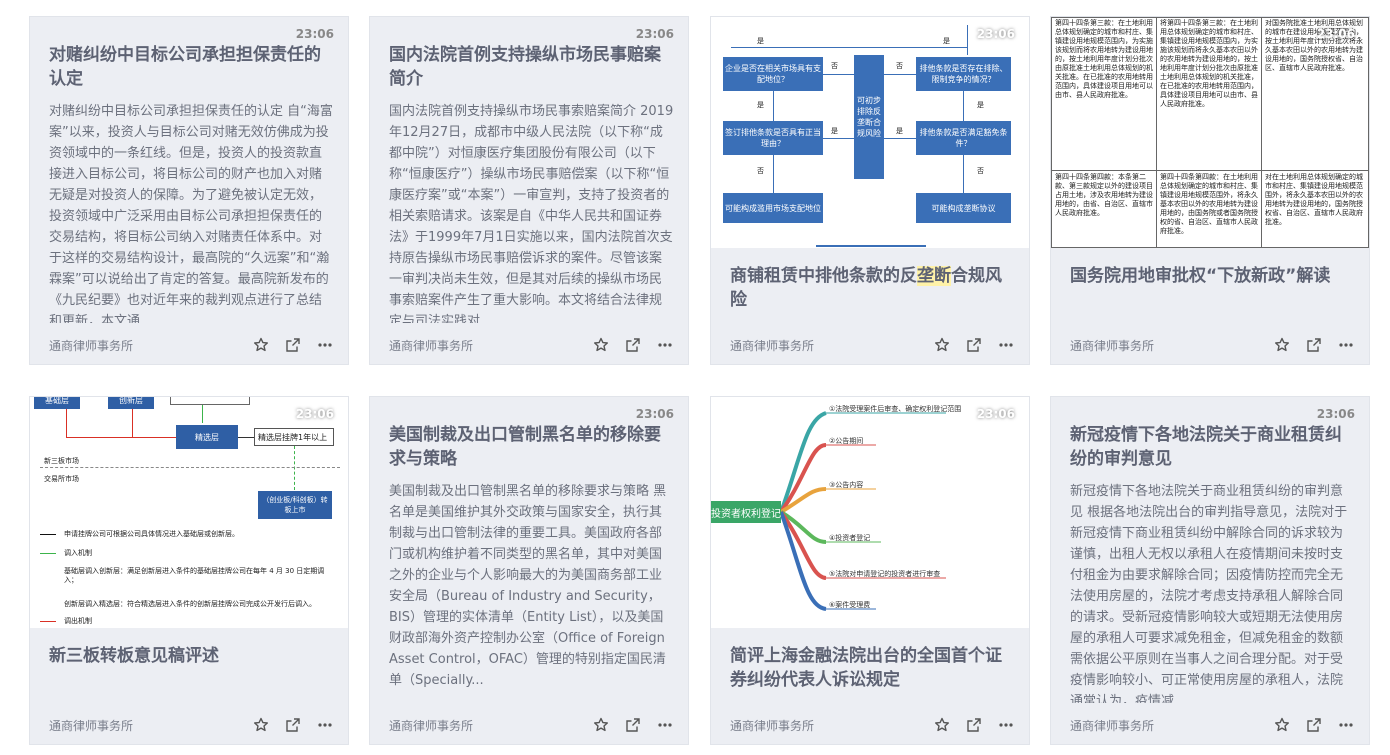 Image resolution: width=1390 pixels, height=755 pixels. Describe the element at coordinates (773, 74) in the screenshot. I see `flow-question-box: 企业是否在相关市场具有支配地位？` at that location.